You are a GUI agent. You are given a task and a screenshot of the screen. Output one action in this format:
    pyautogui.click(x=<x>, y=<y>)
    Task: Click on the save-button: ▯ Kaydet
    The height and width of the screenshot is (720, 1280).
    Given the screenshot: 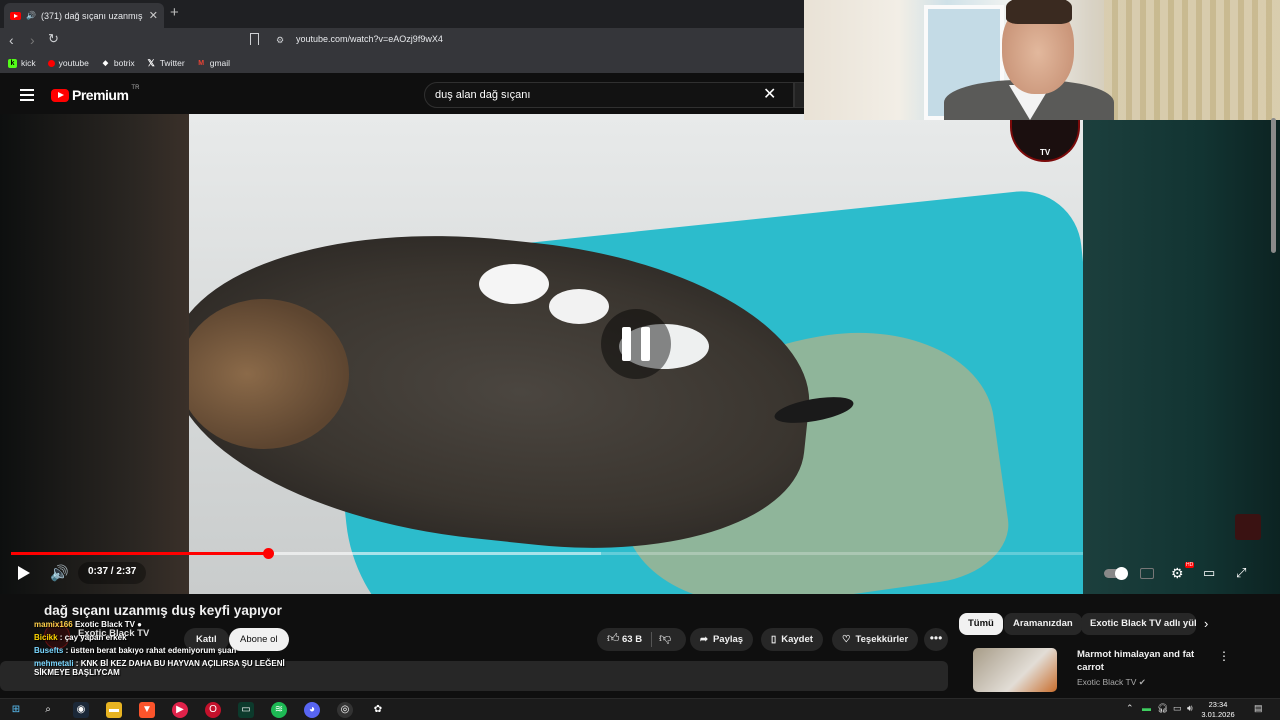 What is the action you would take?
    pyautogui.click(x=792, y=639)
    